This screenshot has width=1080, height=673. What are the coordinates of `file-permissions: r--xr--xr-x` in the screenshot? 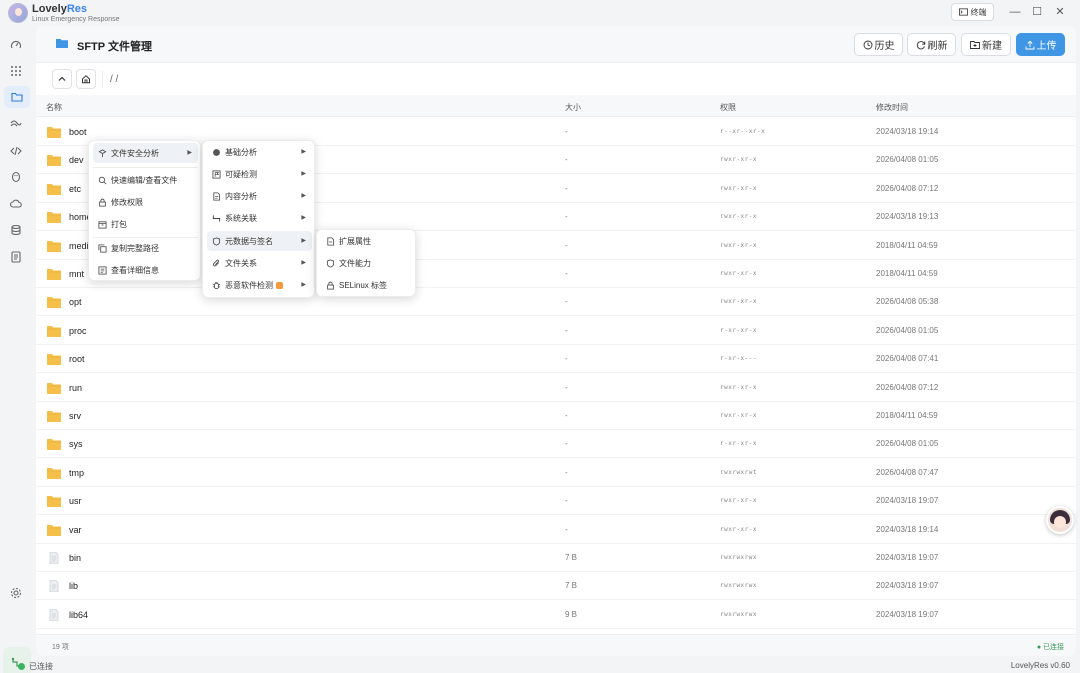 It's located at (743, 131).